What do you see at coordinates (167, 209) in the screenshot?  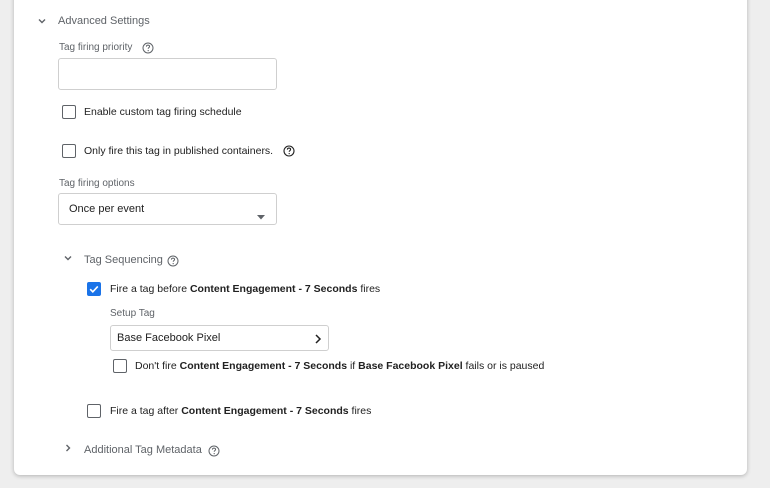 I see `tag-firing-options-select: Once per event` at bounding box center [167, 209].